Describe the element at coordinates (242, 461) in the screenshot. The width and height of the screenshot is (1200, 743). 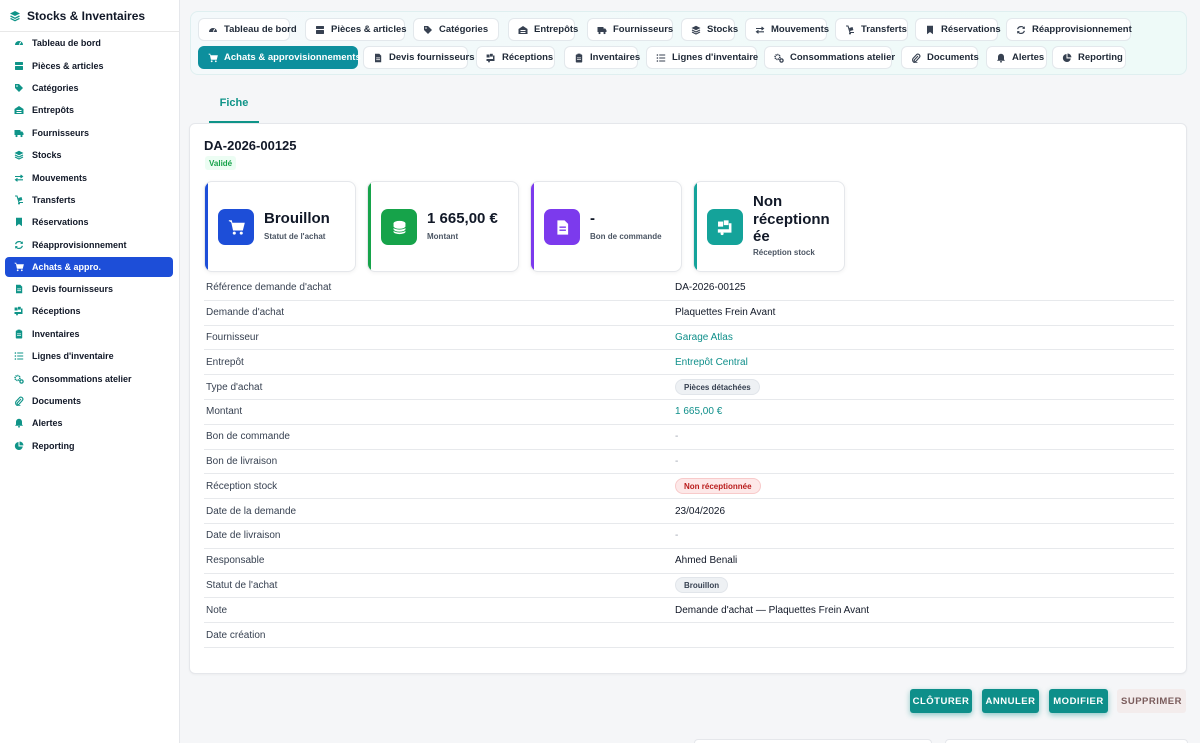
I see `field-label: Bon de livraison` at that location.